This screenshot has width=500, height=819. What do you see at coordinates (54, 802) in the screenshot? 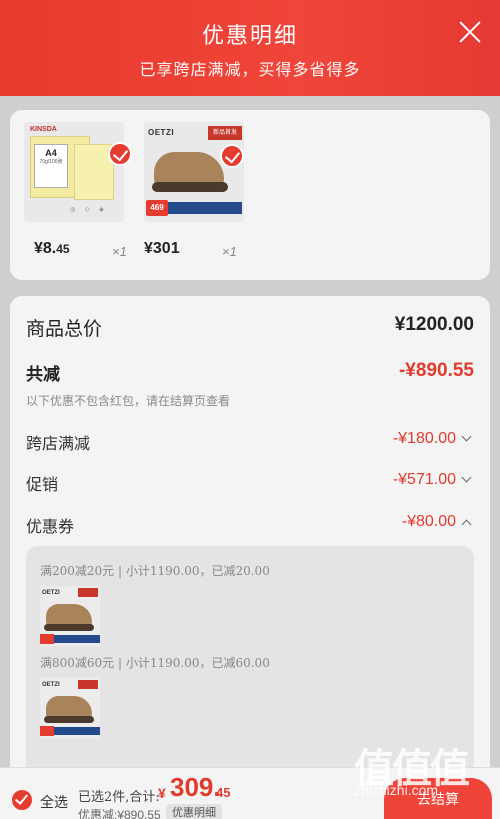
I see `select-all-label: 全选` at bounding box center [54, 802].